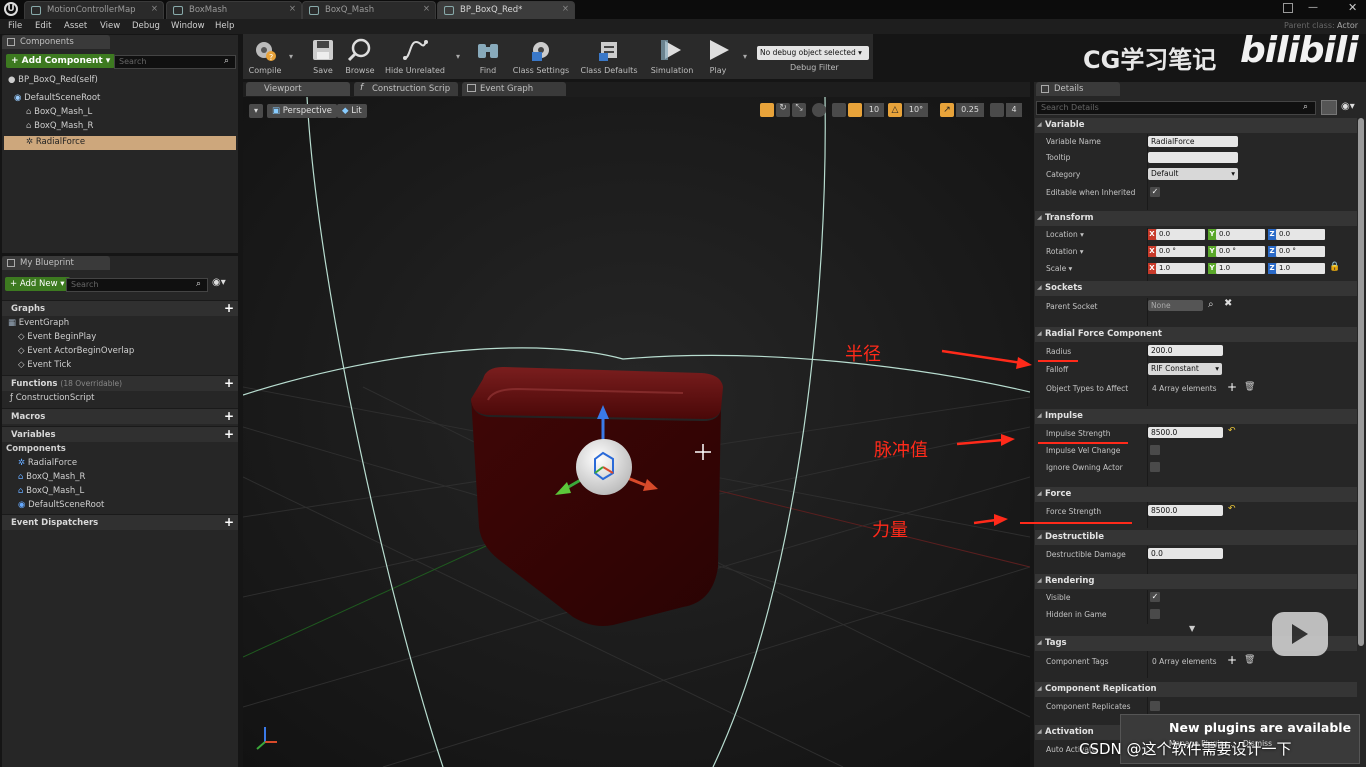 The width and height of the screenshot is (1366, 767). What do you see at coordinates (51, 479) in the screenshot?
I see `variable-boxq-mash-r: ⌂ BoxQ_Mash_R` at bounding box center [51, 479].